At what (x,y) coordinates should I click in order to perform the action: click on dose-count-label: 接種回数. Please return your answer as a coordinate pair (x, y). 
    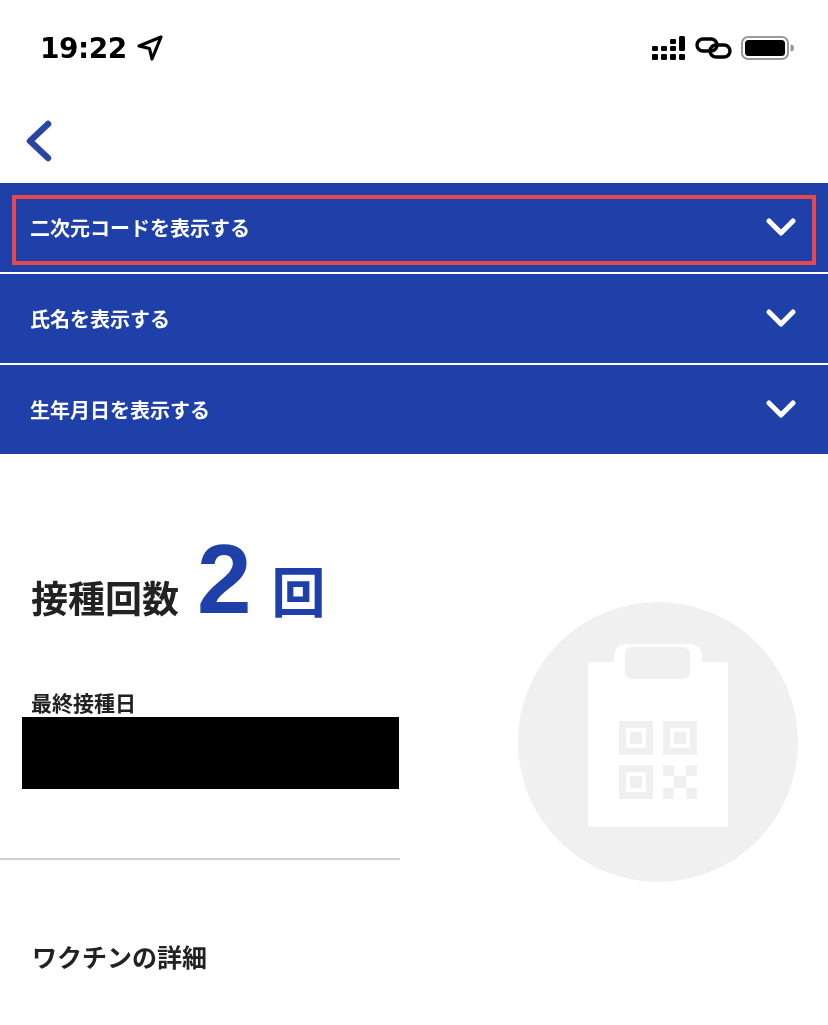
    Looking at the image, I should click on (105, 601).